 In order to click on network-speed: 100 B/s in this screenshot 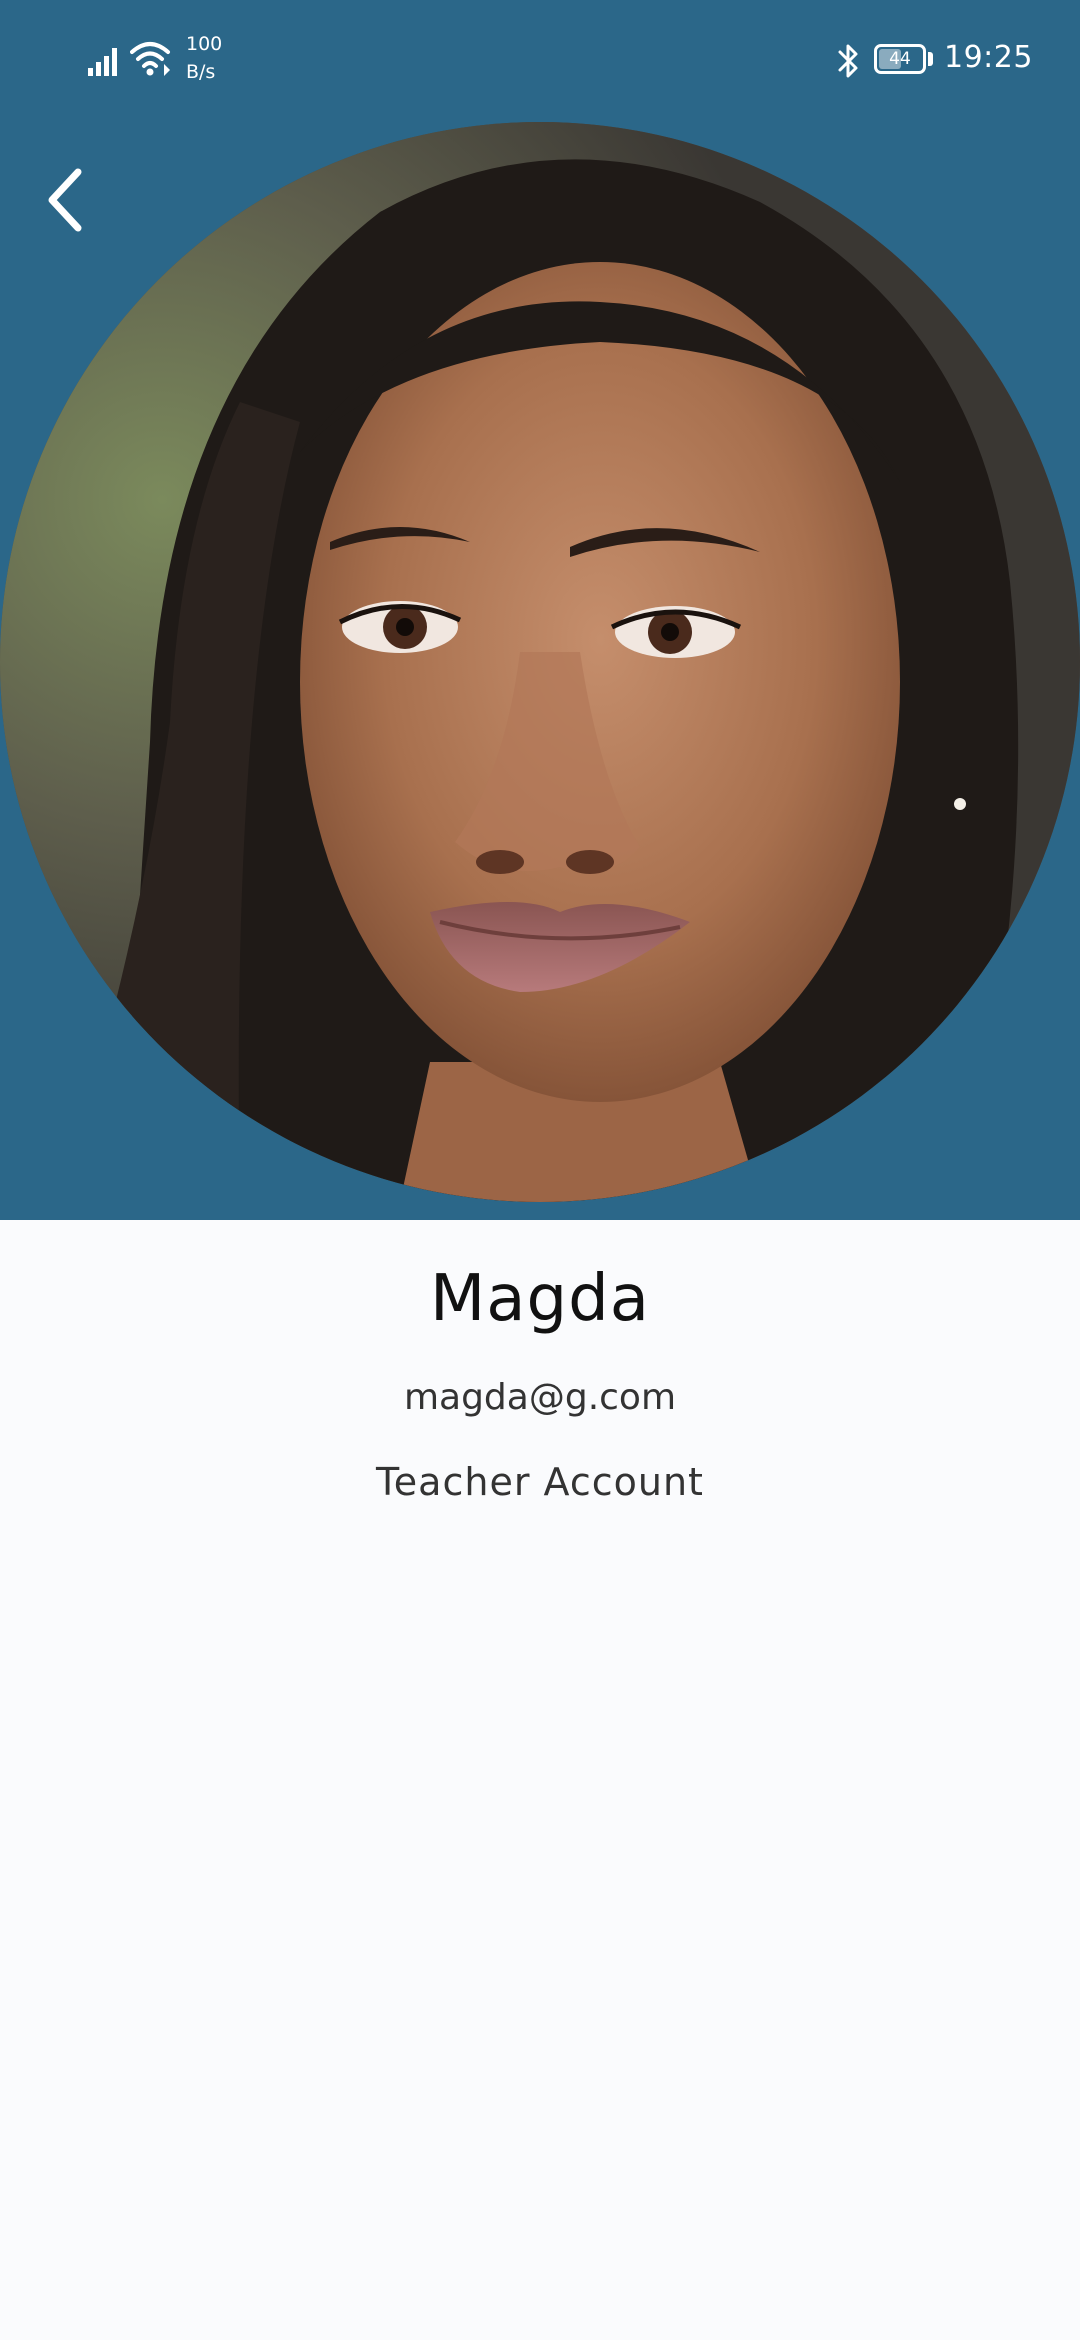, I will do `click(204, 58)`.